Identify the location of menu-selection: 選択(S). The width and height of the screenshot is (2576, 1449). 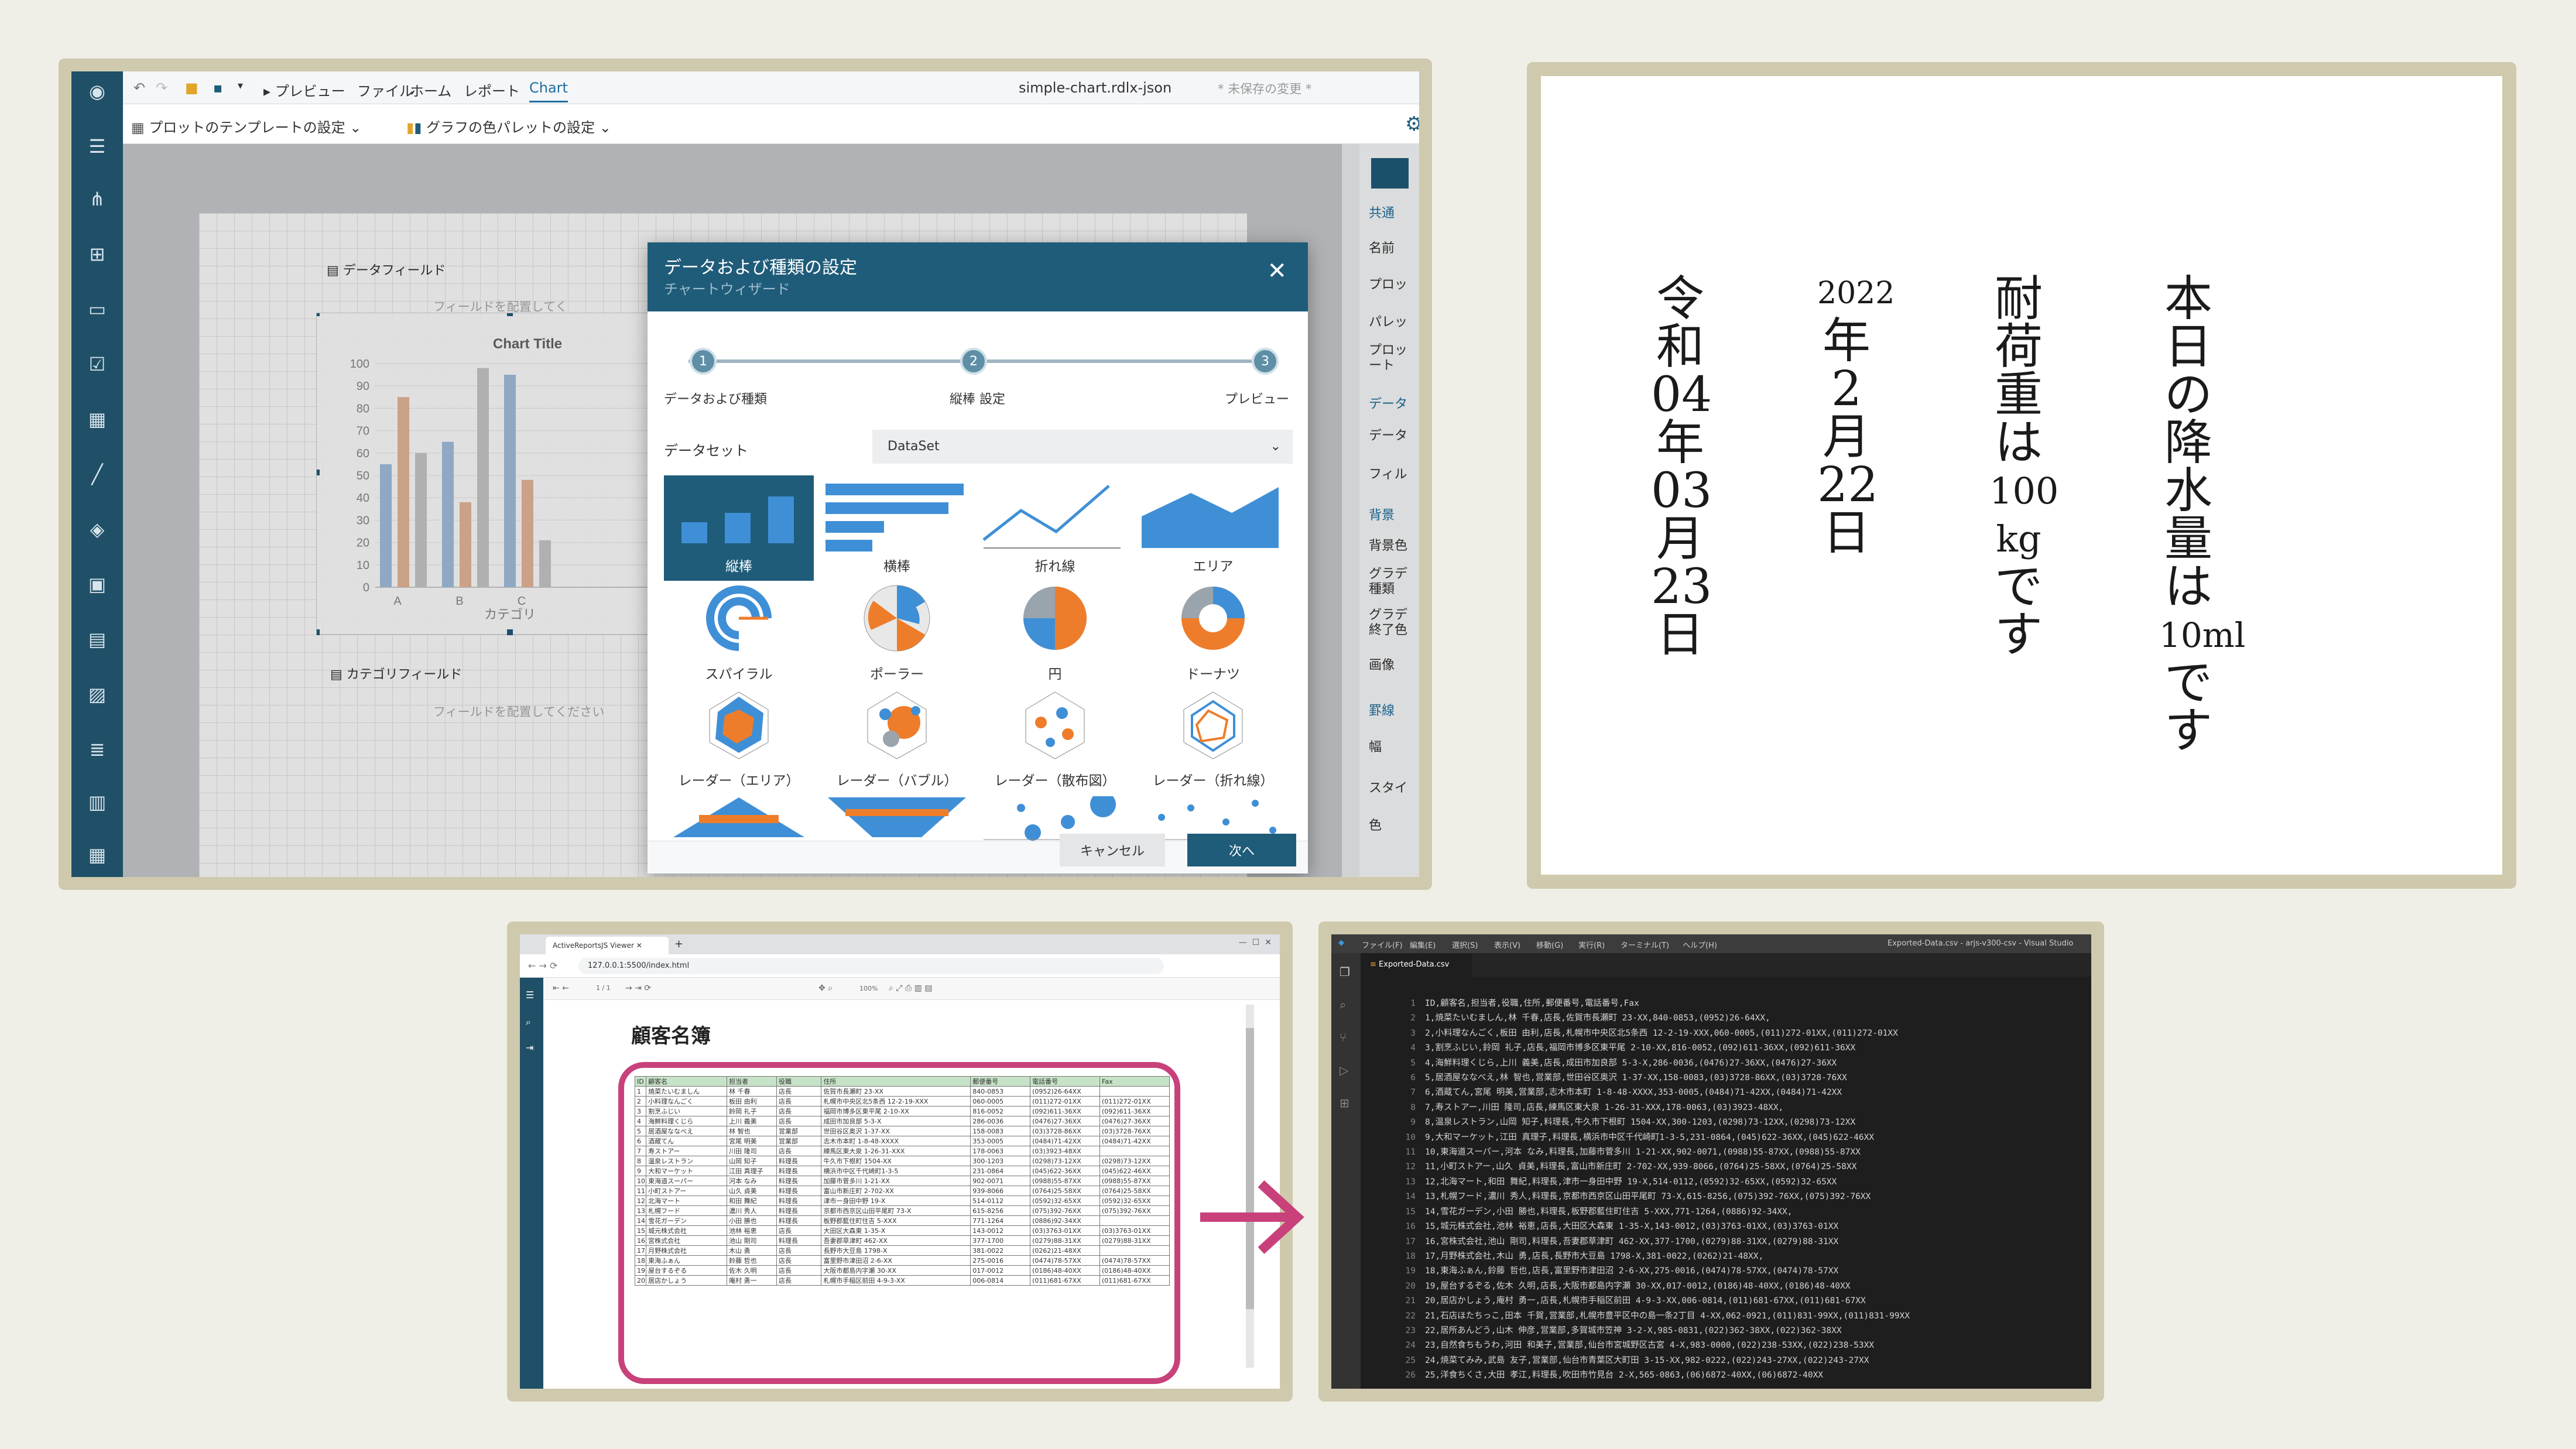
(1465, 944).